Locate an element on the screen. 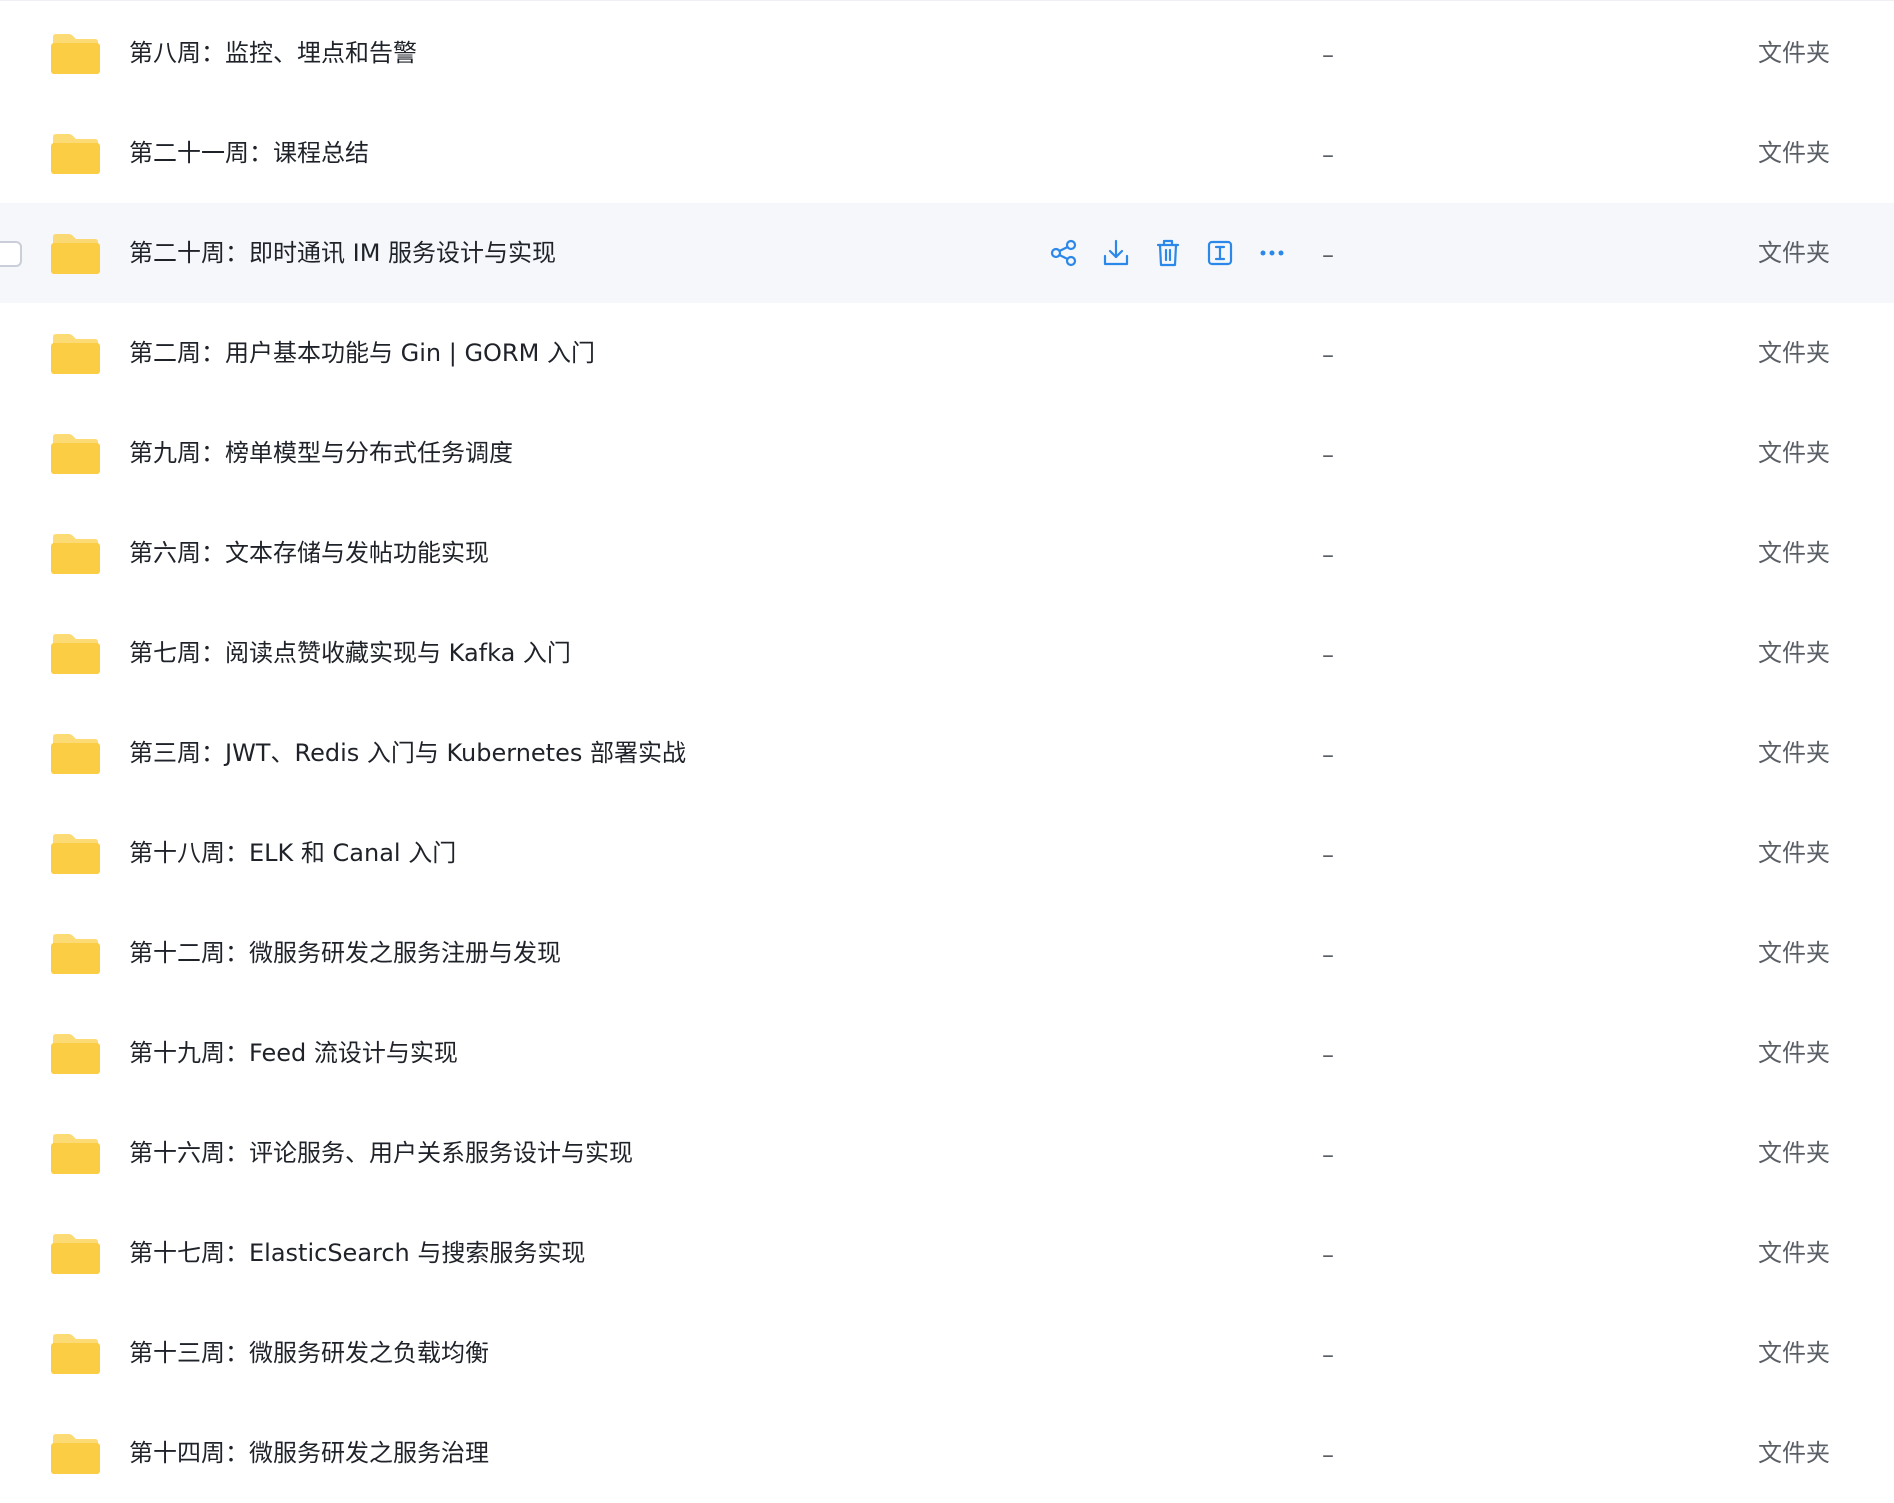  file-name: 第二十一周：课程总结 is located at coordinates (249, 153).